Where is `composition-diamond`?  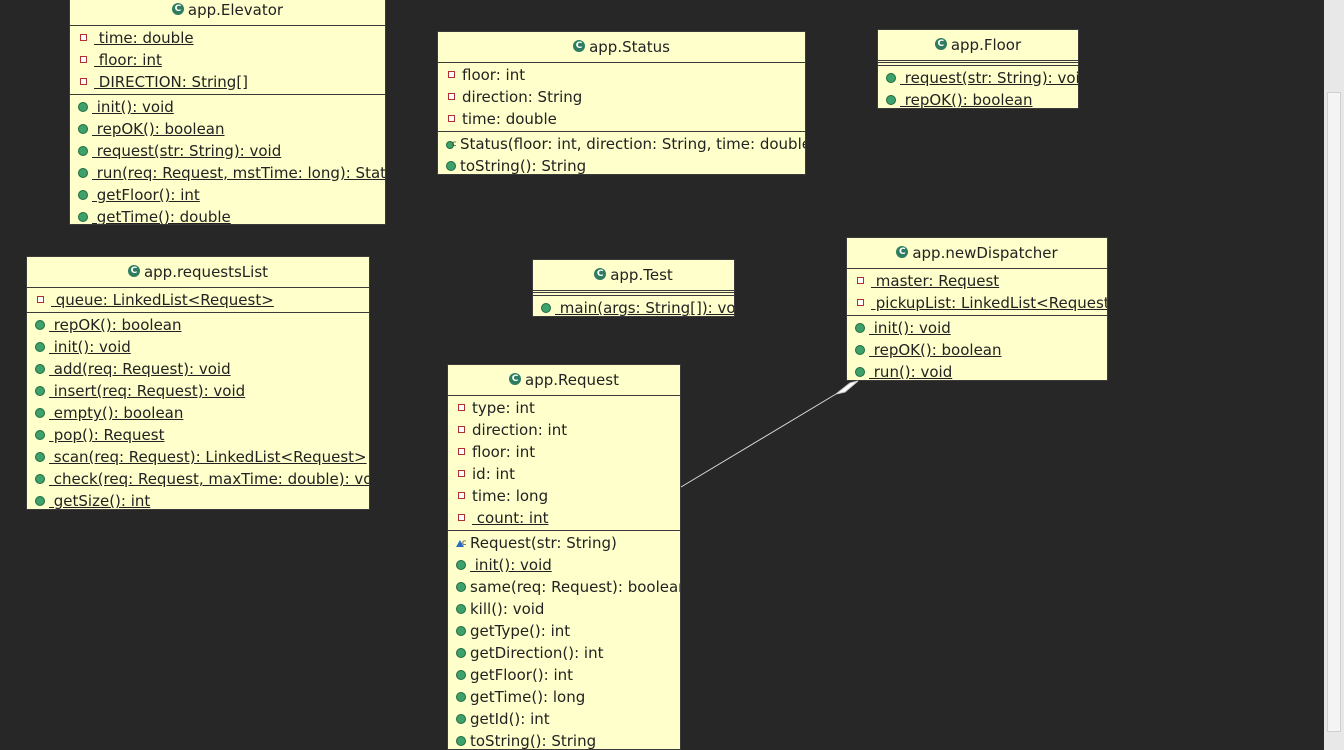
composition-diamond is located at coordinates (847, 387).